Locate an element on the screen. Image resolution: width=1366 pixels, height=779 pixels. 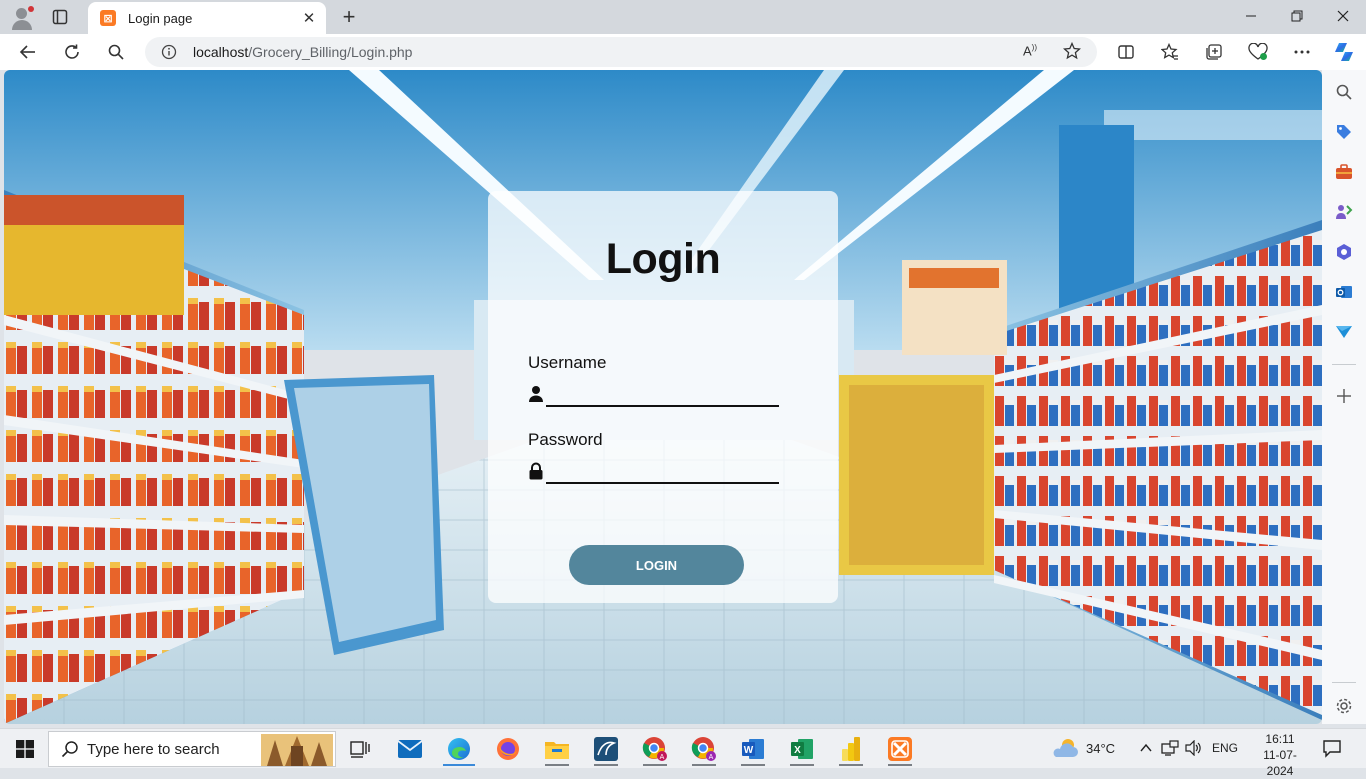
site-info-icon is located at coordinates (169, 52).